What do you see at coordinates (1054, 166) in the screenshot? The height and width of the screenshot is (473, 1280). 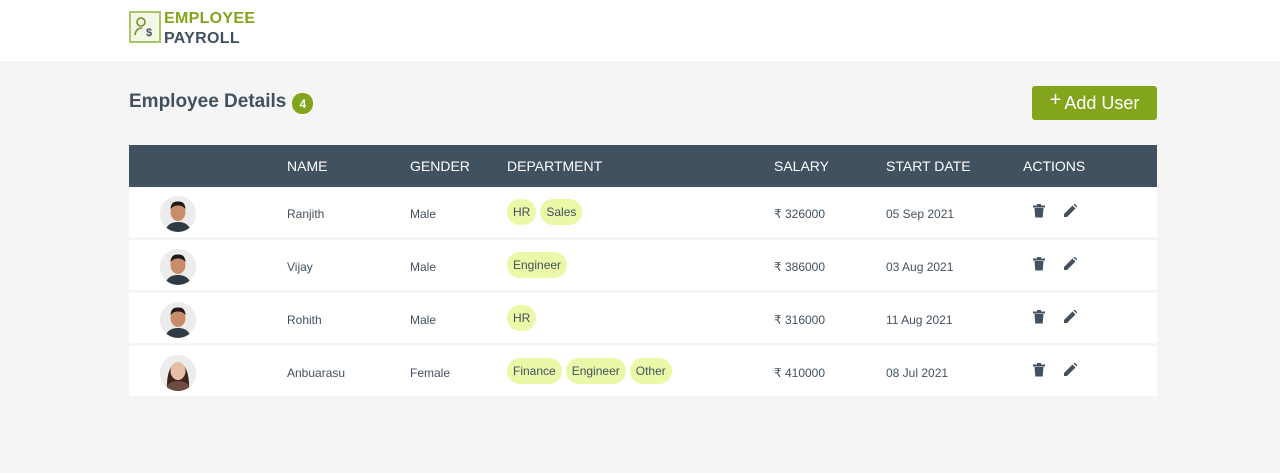 I see `column-header-actions: ACTIONS` at bounding box center [1054, 166].